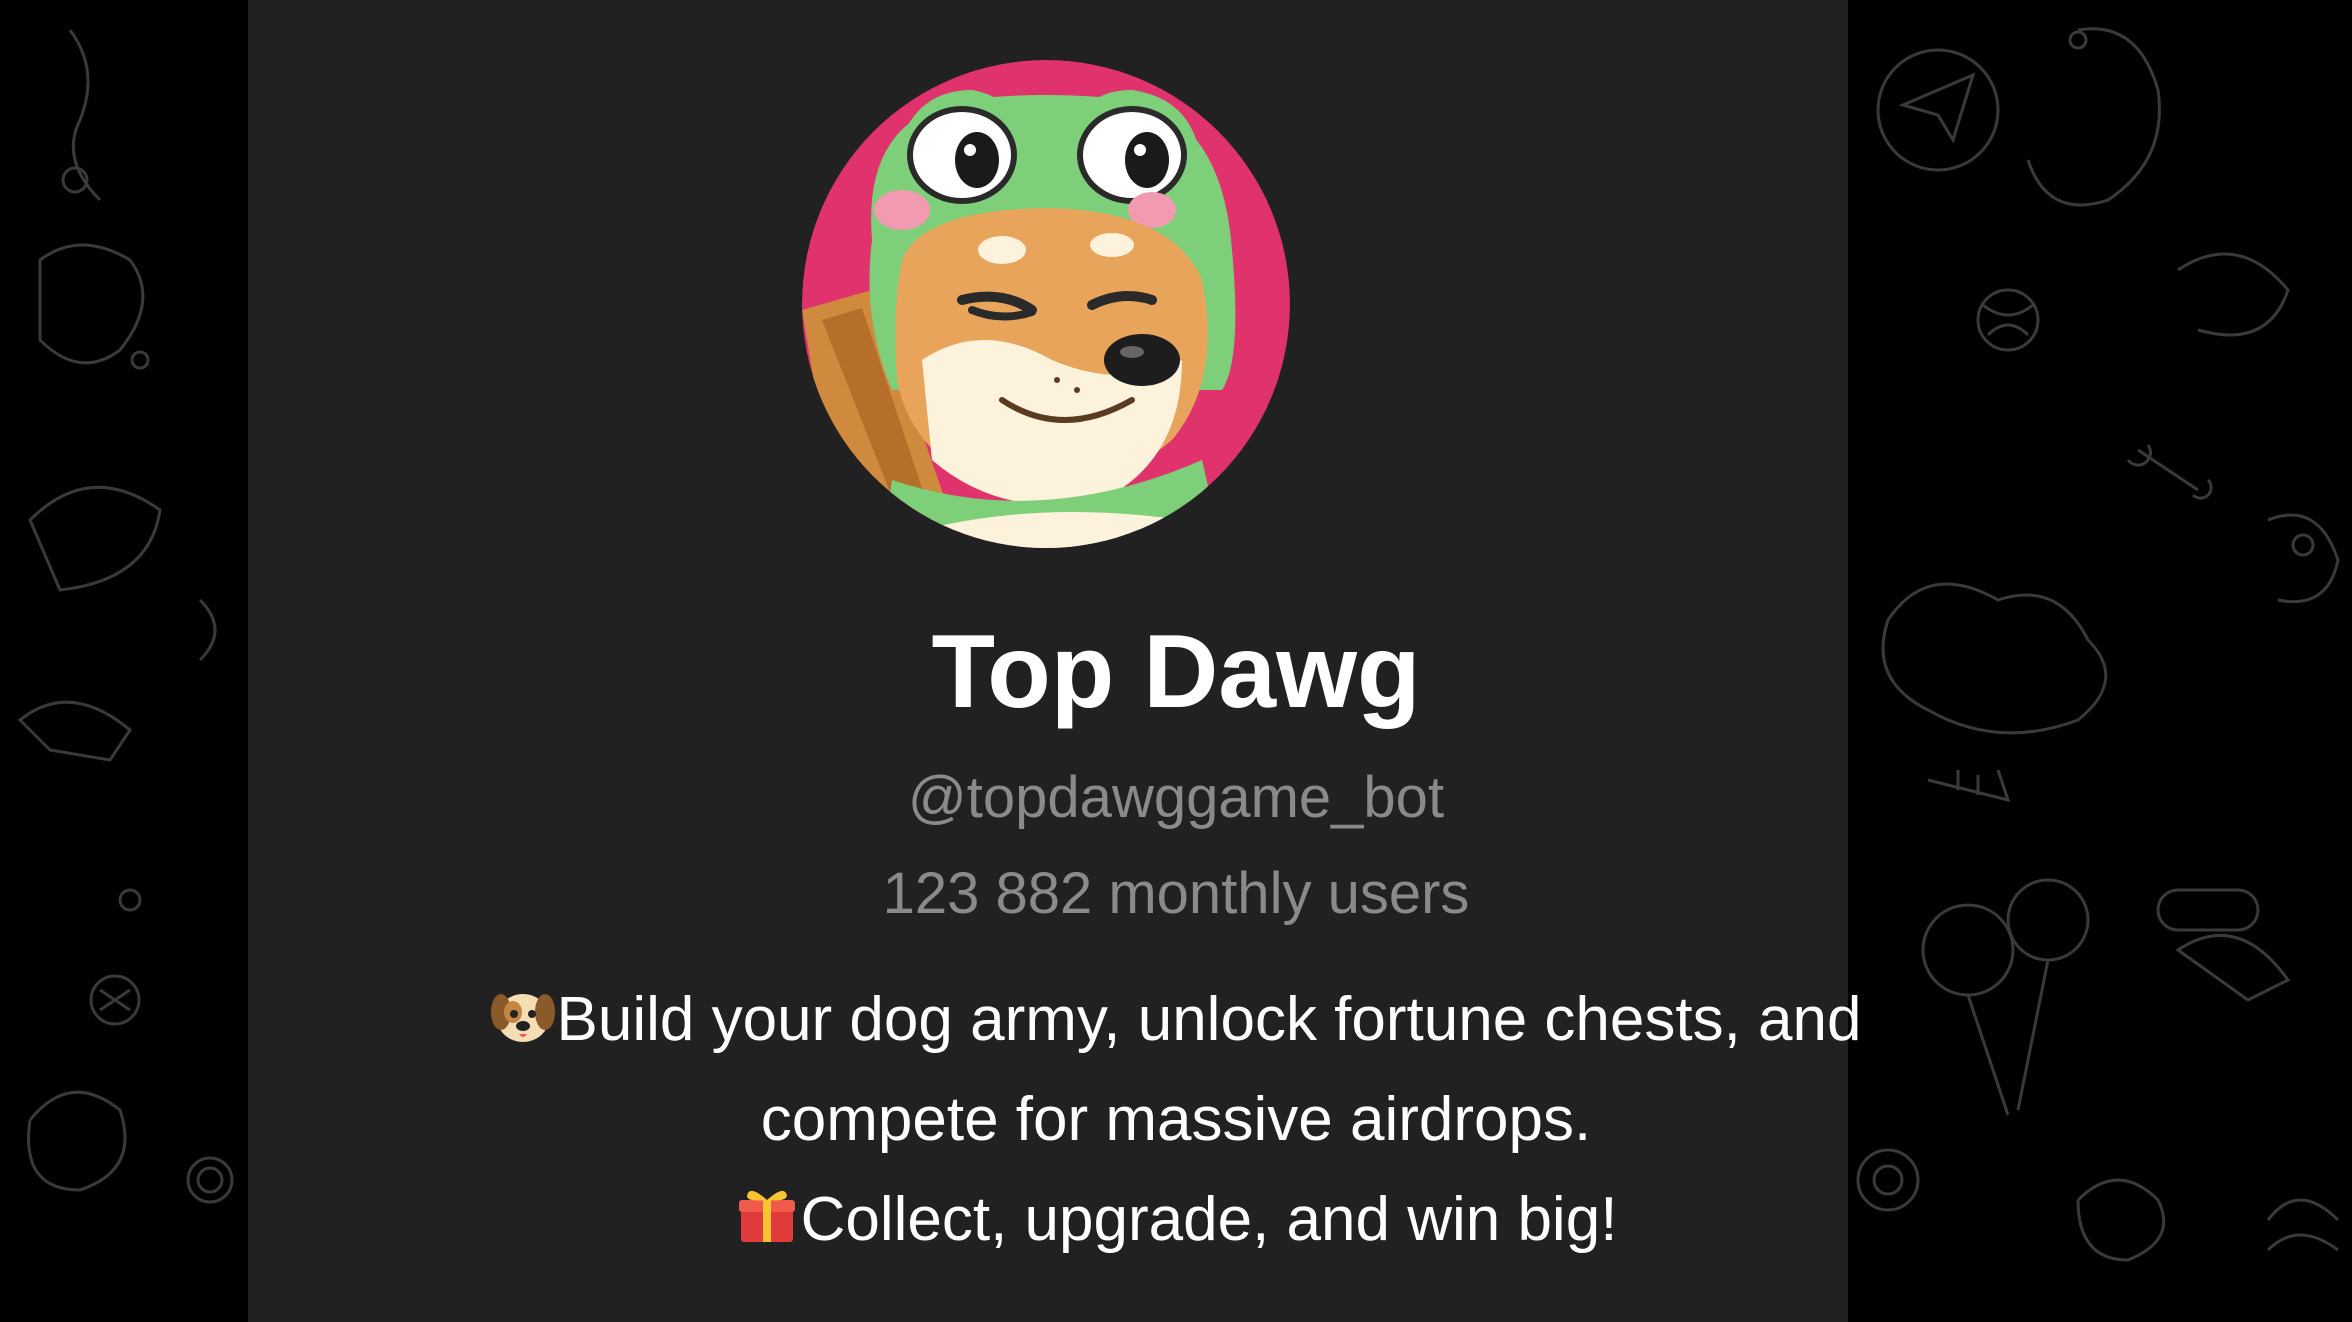 The image size is (2352, 1322). Describe the element at coordinates (522, 1014) in the screenshot. I see `dog-face-emoji-icon` at that location.